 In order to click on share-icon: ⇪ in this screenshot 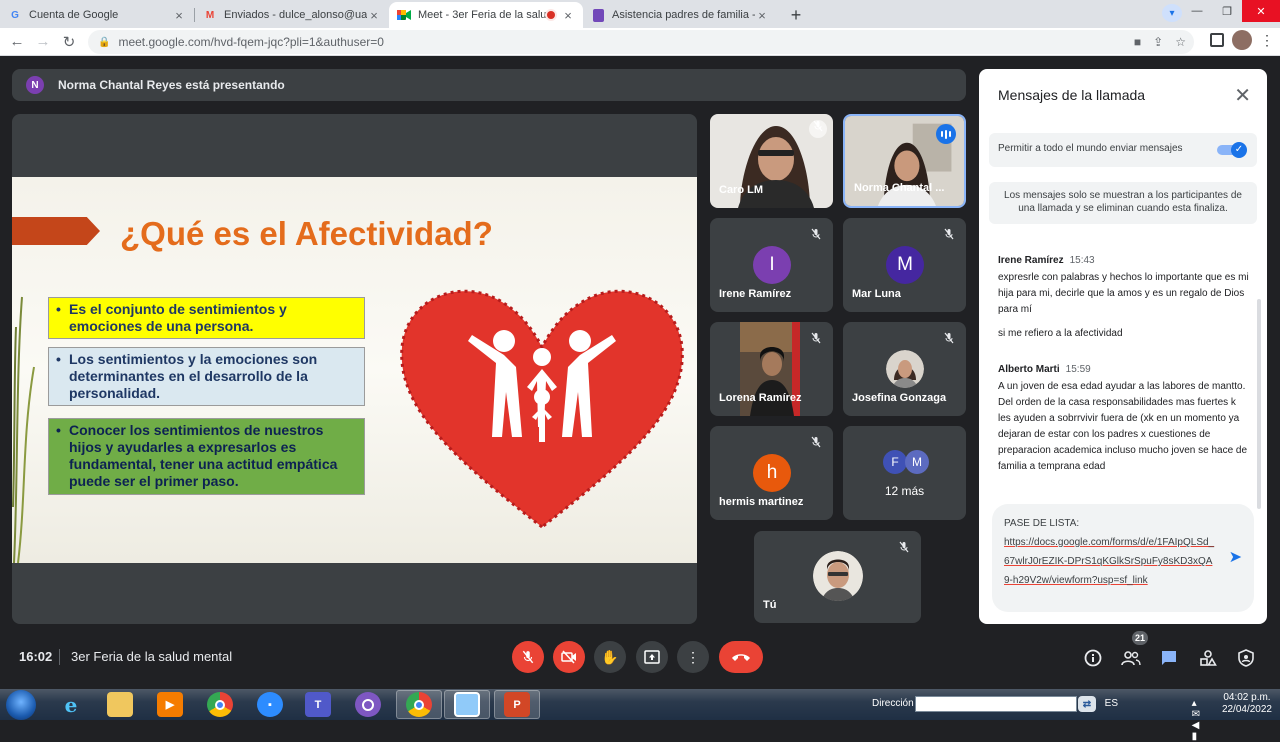, I will do `click(1158, 42)`.